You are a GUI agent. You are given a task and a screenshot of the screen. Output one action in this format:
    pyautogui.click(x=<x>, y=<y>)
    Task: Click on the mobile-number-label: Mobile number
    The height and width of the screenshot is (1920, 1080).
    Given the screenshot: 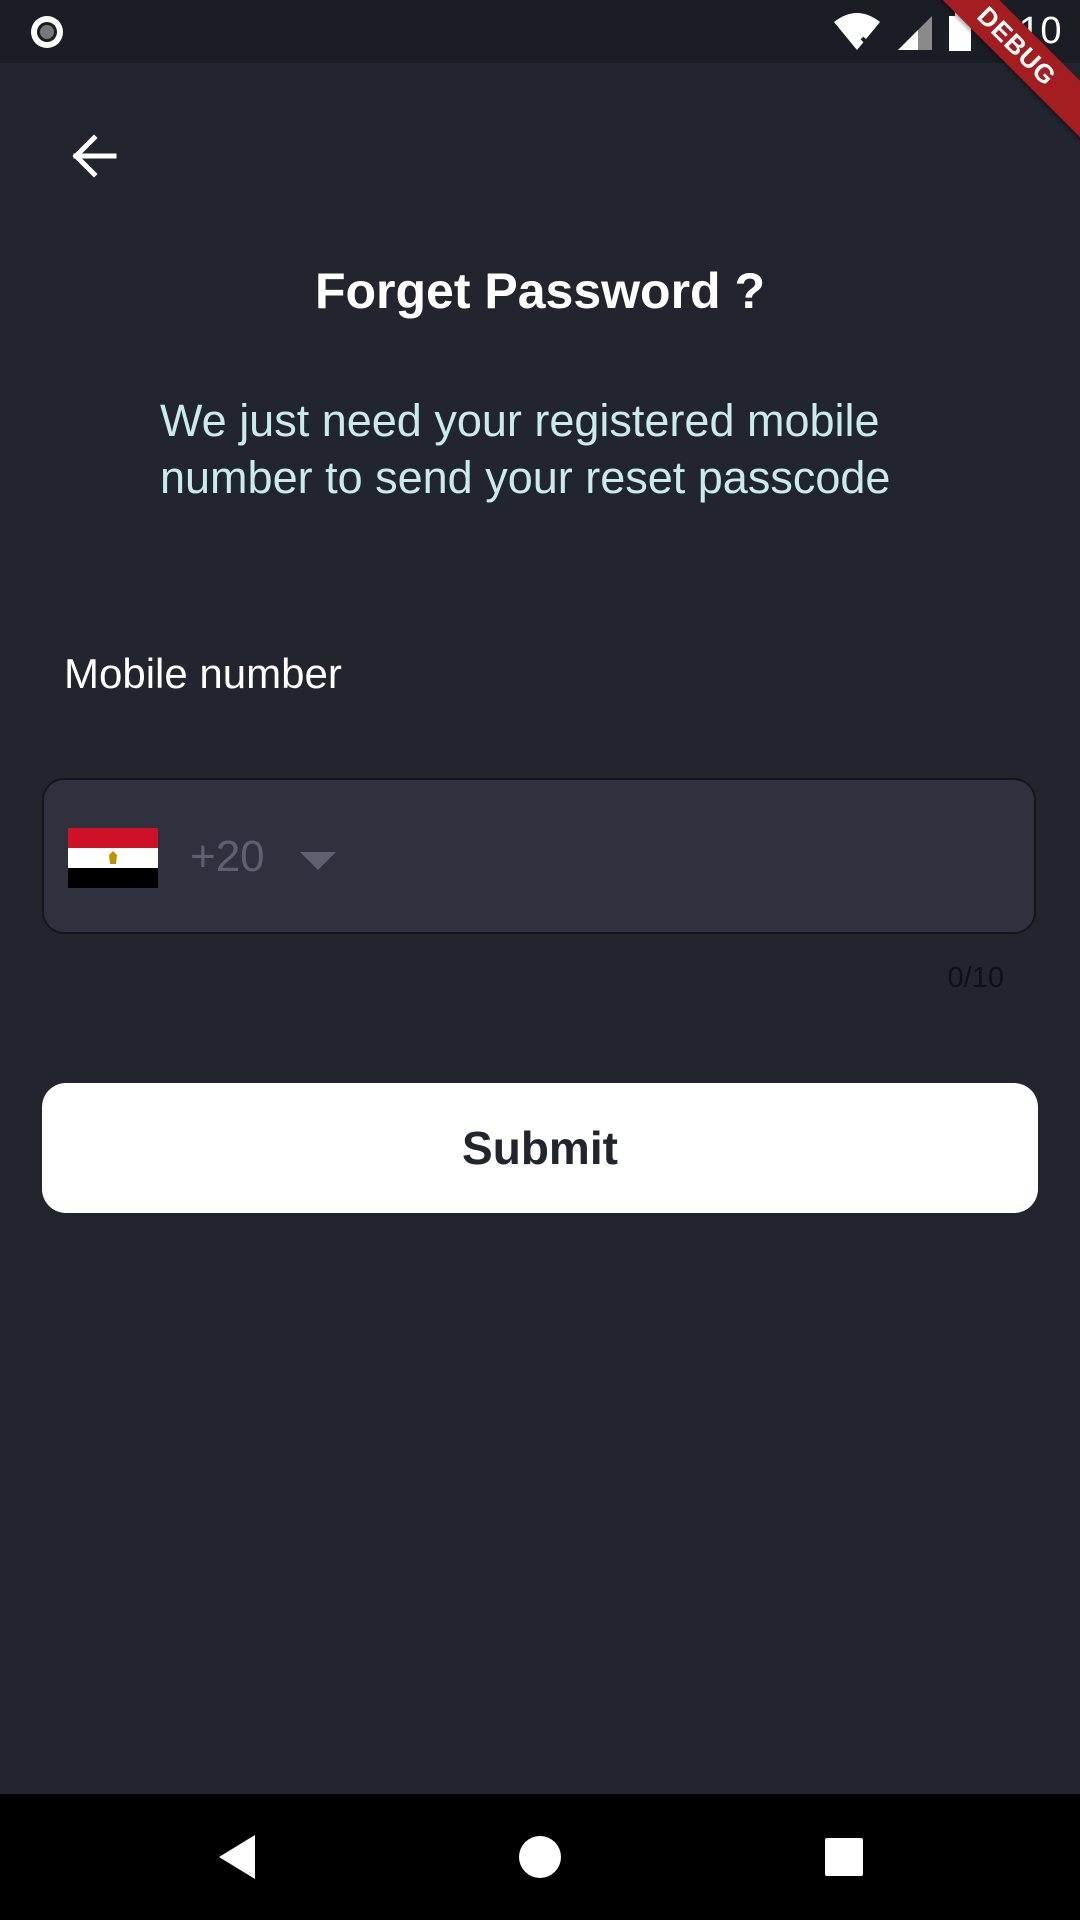 What is the action you would take?
    pyautogui.click(x=203, y=673)
    